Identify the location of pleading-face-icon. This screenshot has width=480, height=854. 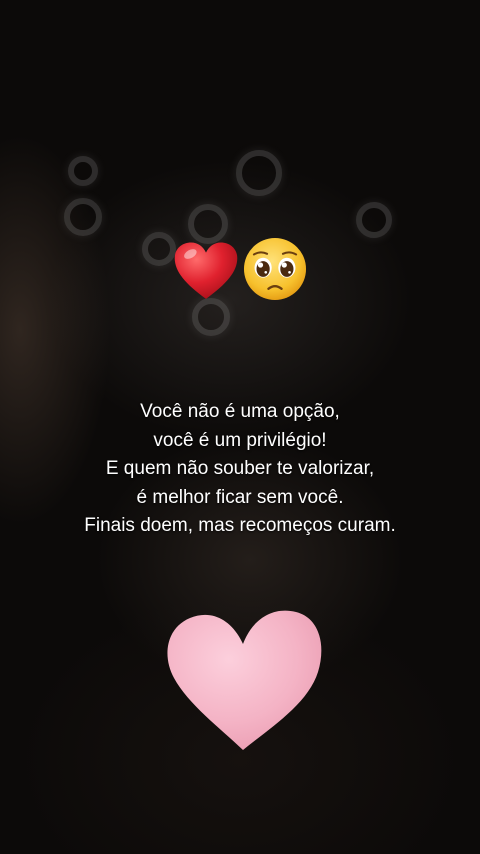
(275, 269).